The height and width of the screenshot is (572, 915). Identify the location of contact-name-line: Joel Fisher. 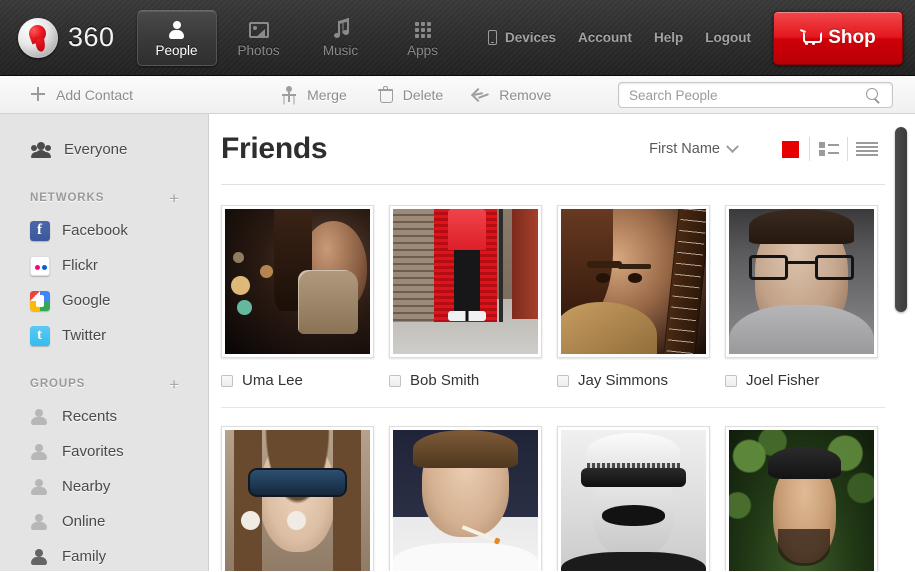
(808, 380).